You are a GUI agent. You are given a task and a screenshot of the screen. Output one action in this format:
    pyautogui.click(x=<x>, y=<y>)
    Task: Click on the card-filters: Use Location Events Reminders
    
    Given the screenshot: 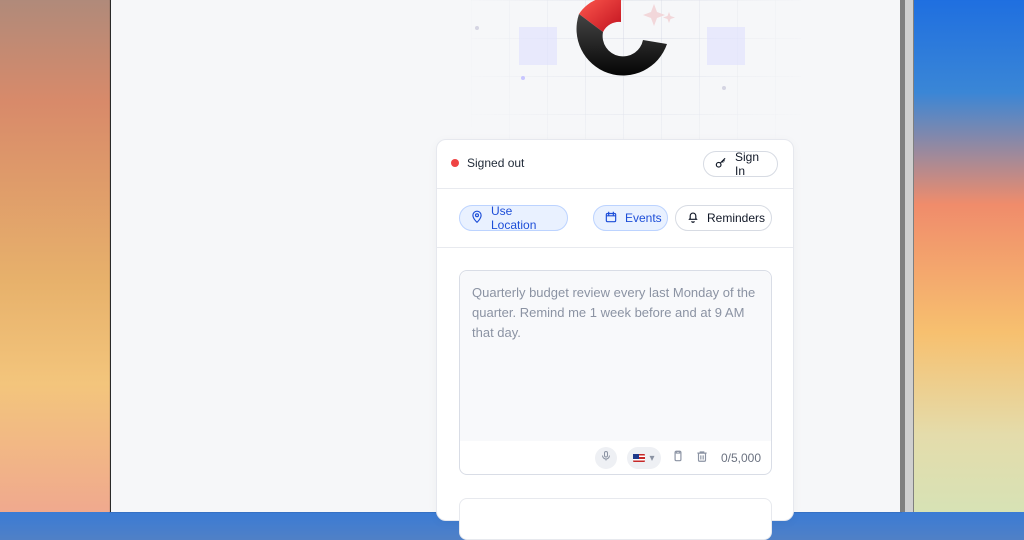 What is the action you would take?
    pyautogui.click(x=615, y=218)
    